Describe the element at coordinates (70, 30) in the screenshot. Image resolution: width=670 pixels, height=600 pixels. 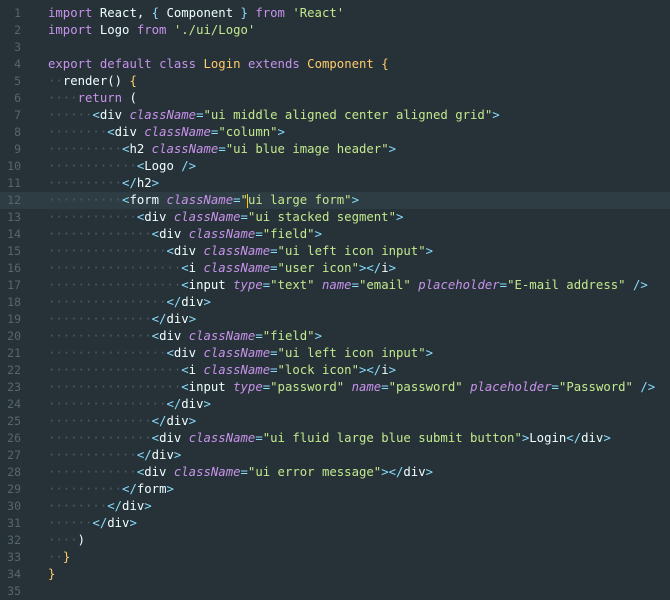
I see `code-token: import` at that location.